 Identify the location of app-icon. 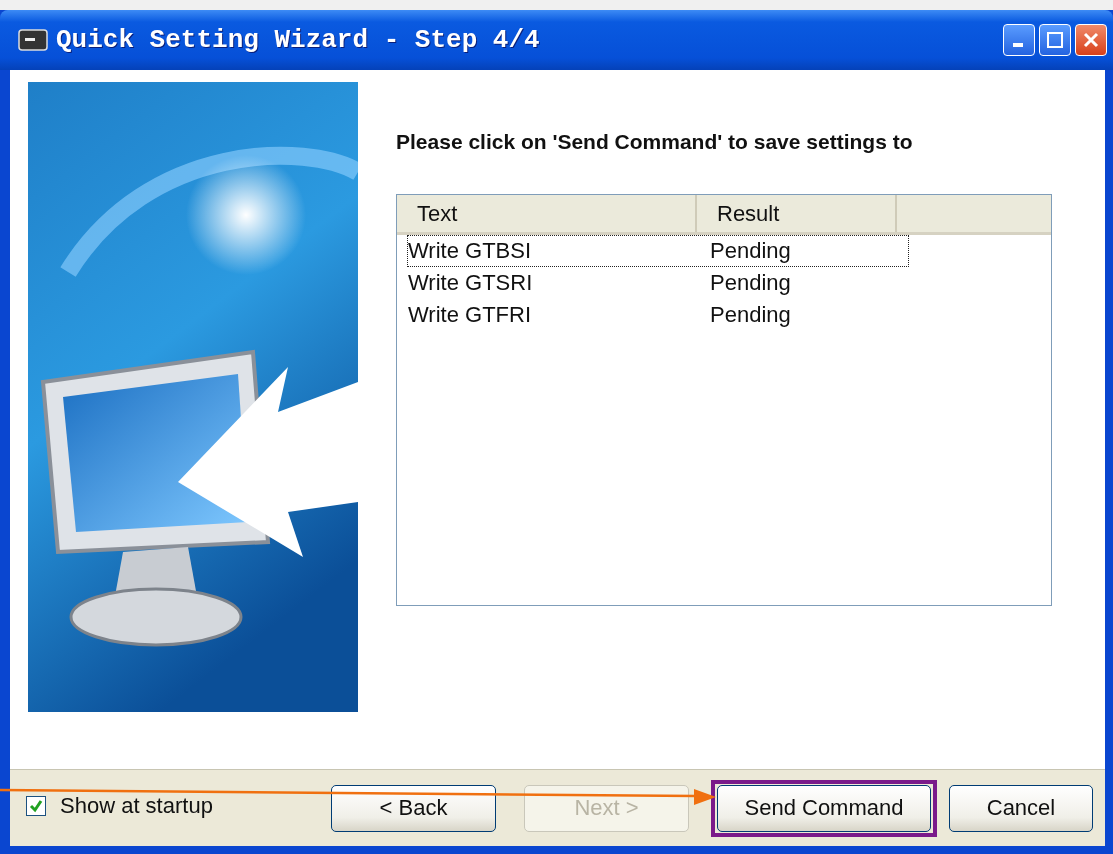
(33, 40).